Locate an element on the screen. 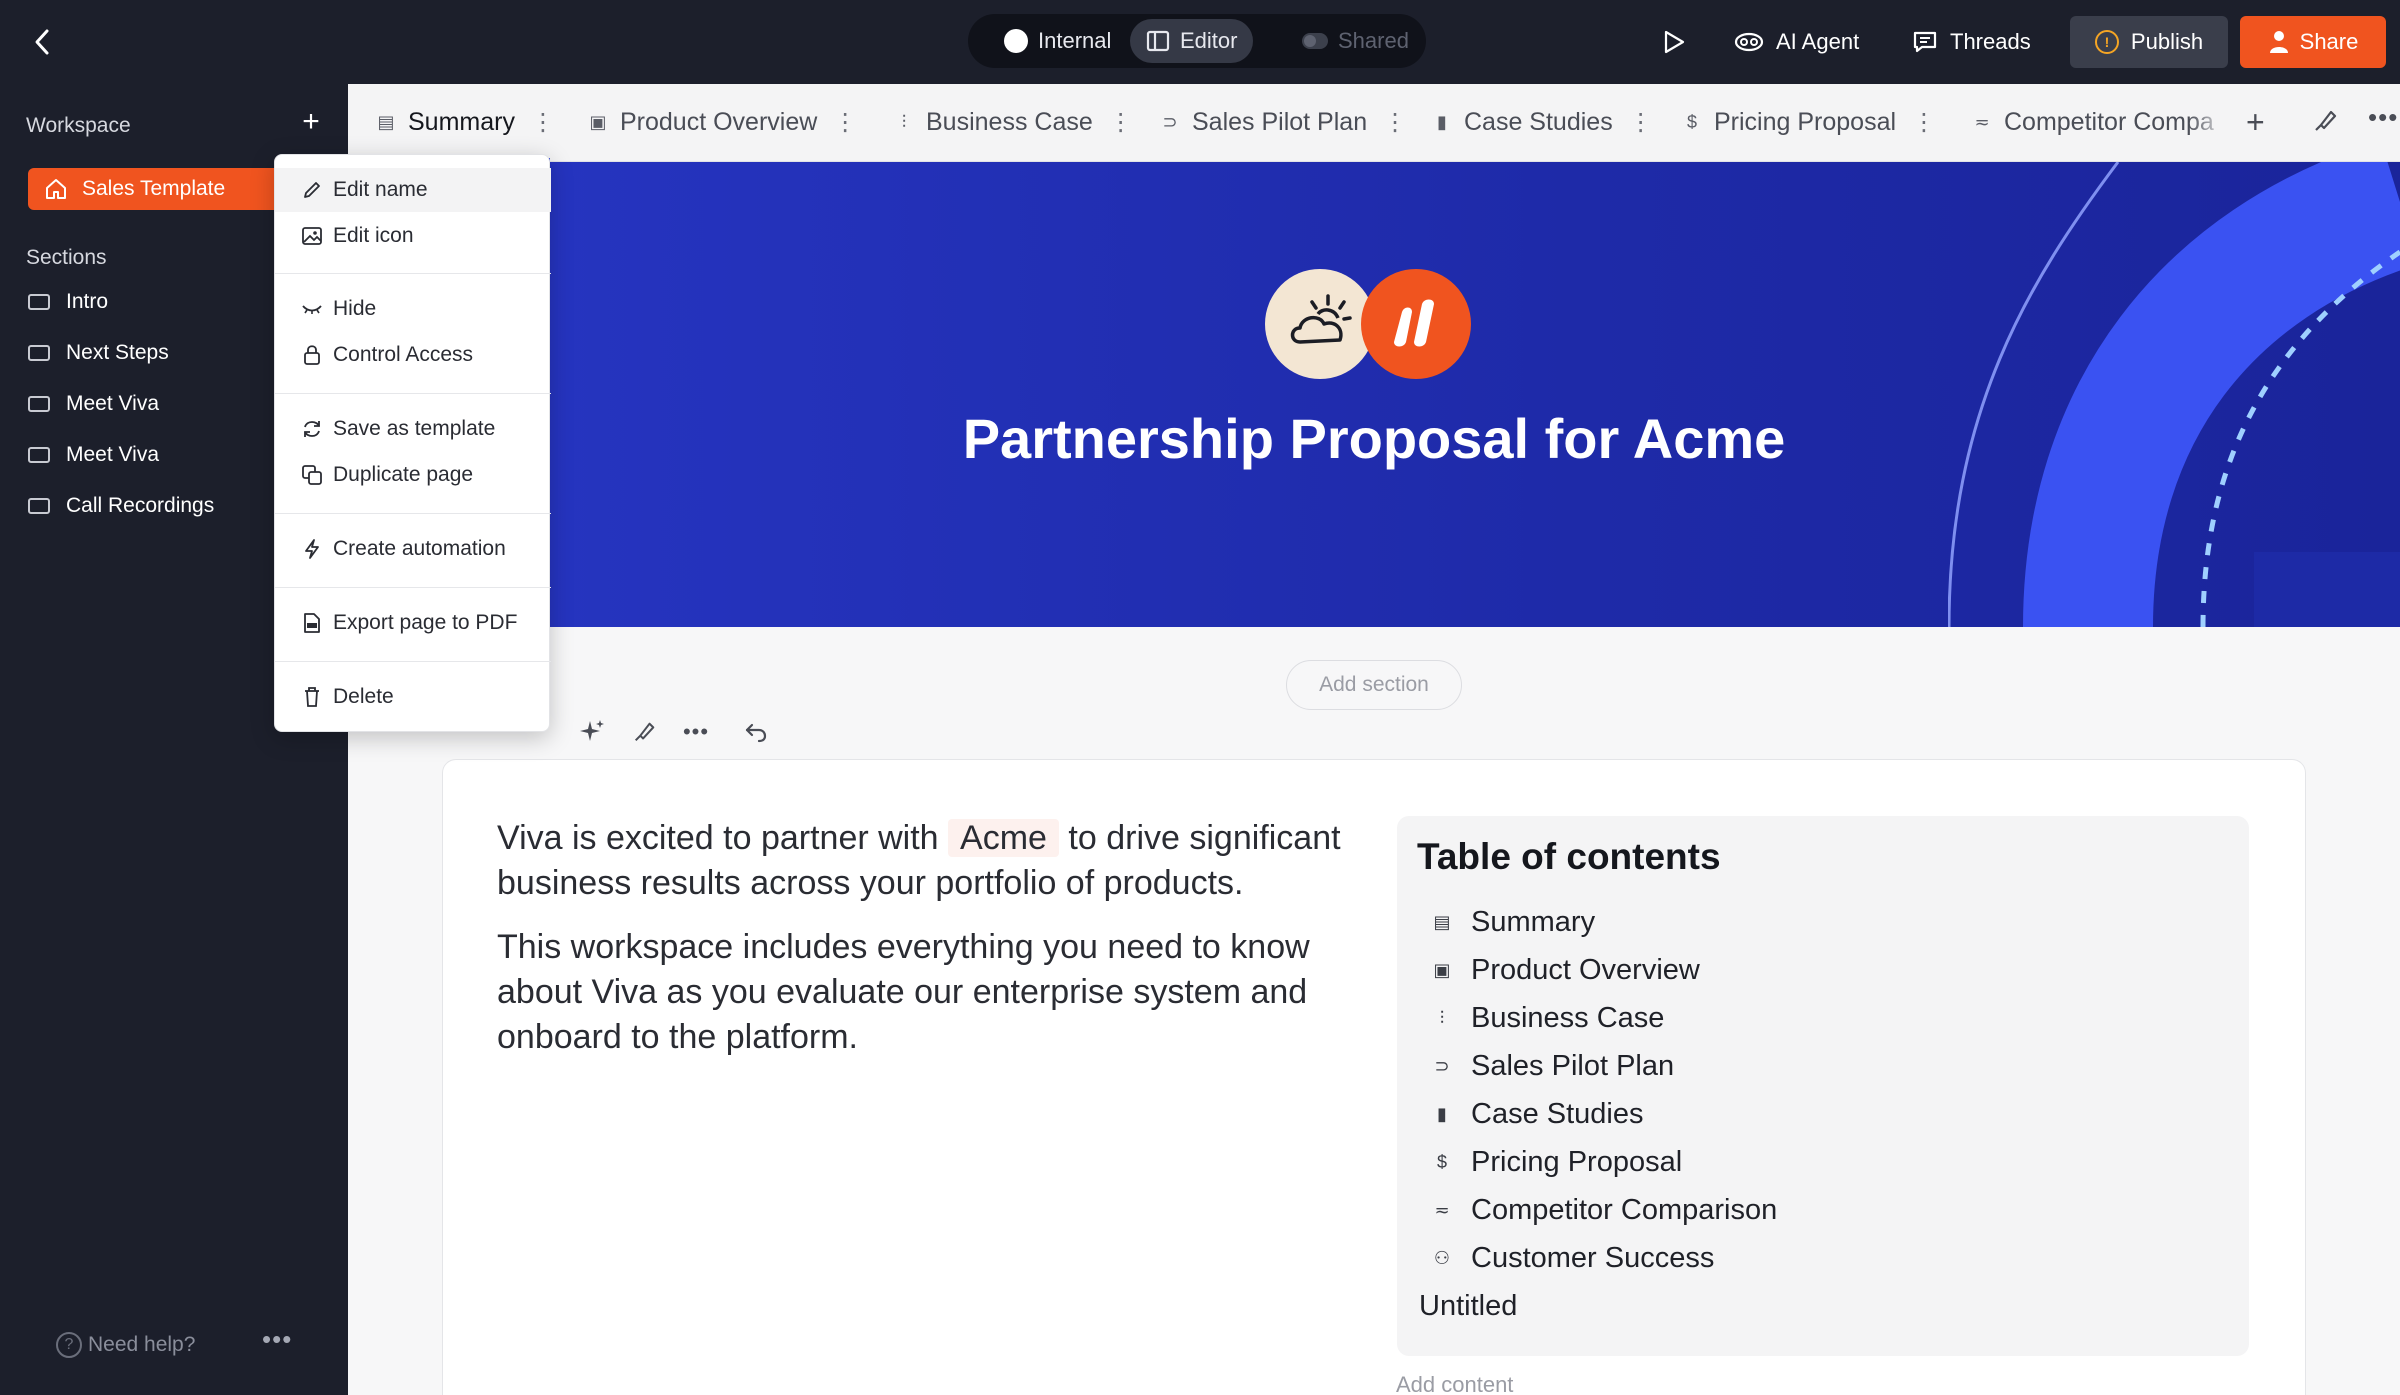  ai-sparkle-button is located at coordinates (592, 732).